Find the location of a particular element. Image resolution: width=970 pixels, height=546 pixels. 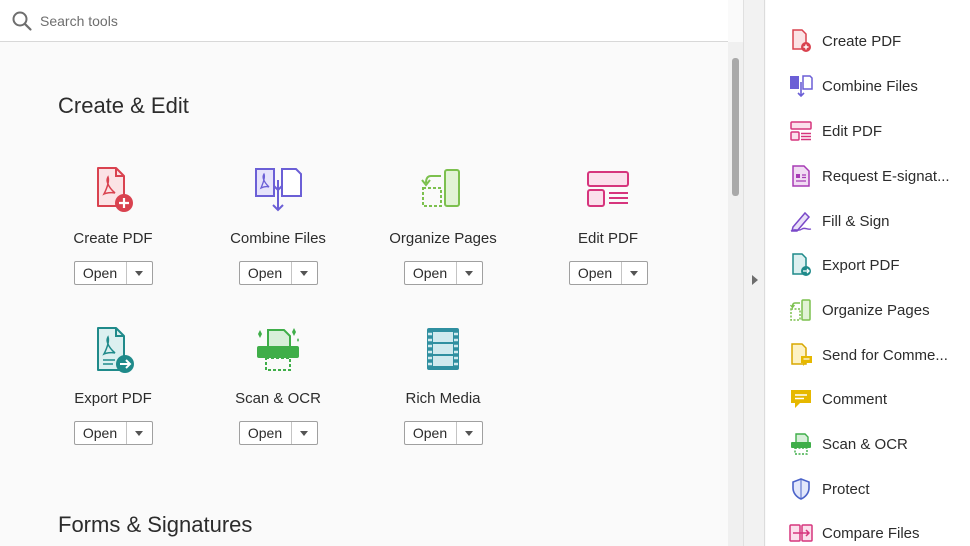

chevron-right-icon is located at coordinates (755, 280).